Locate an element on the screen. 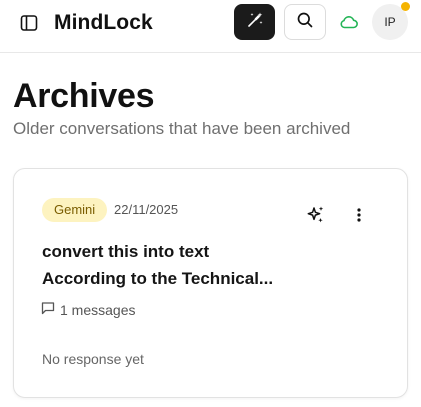  magic-wand-button is located at coordinates (254, 22).